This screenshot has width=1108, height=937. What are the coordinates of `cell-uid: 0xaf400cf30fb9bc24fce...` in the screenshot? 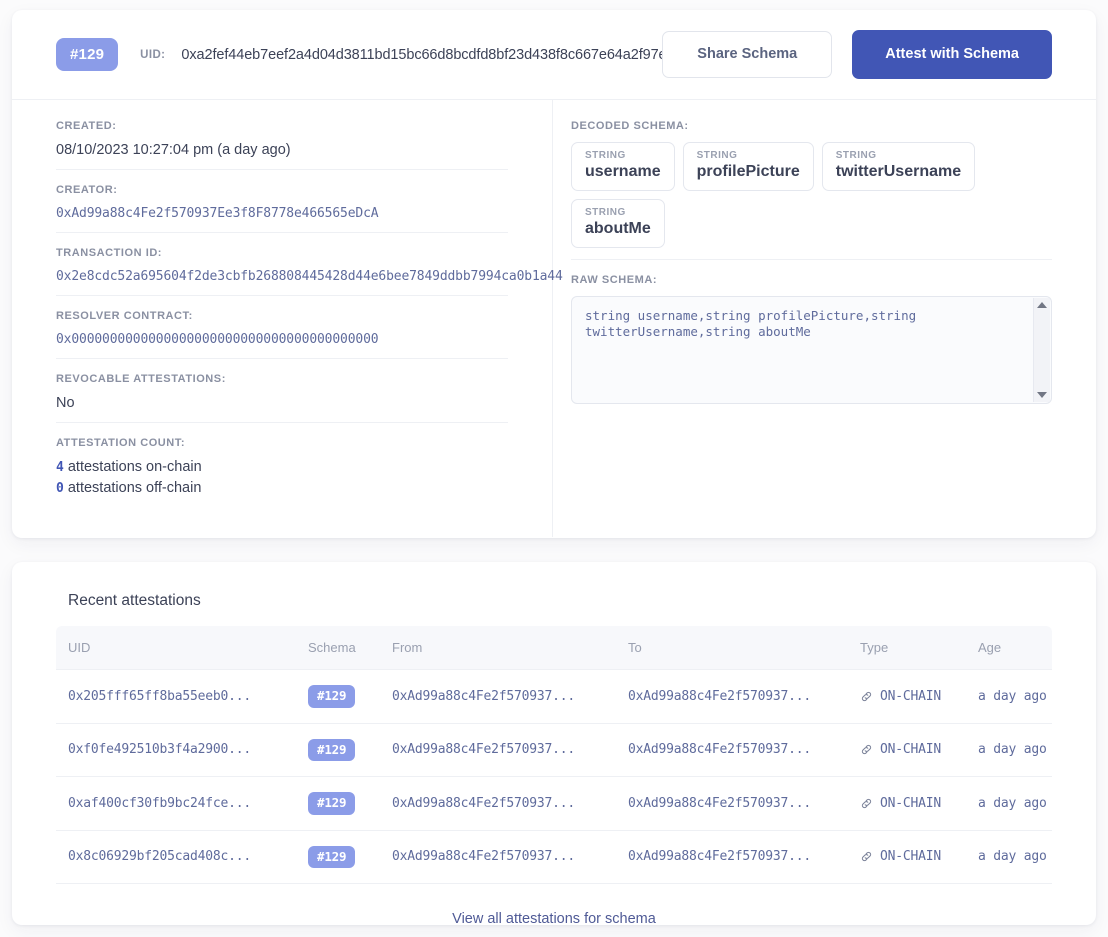 It's located at (176, 803).